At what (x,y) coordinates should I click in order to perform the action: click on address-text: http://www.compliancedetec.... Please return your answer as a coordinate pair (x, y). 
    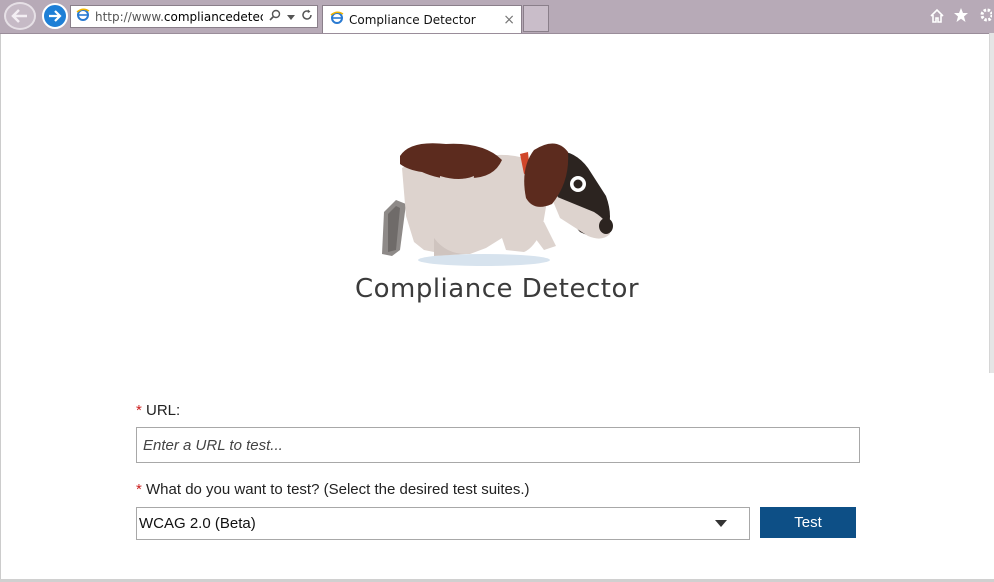
    Looking at the image, I should click on (179, 17).